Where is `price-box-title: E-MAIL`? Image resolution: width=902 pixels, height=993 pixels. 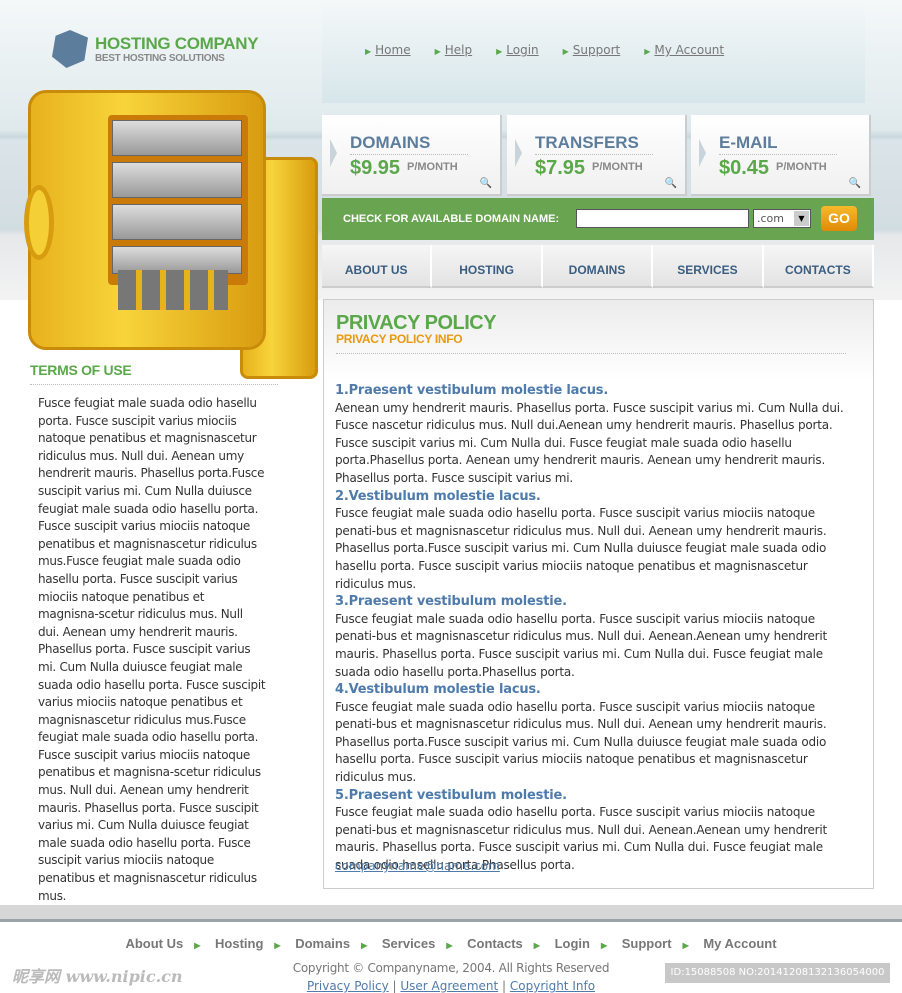 price-box-title: E-MAIL is located at coordinates (748, 142).